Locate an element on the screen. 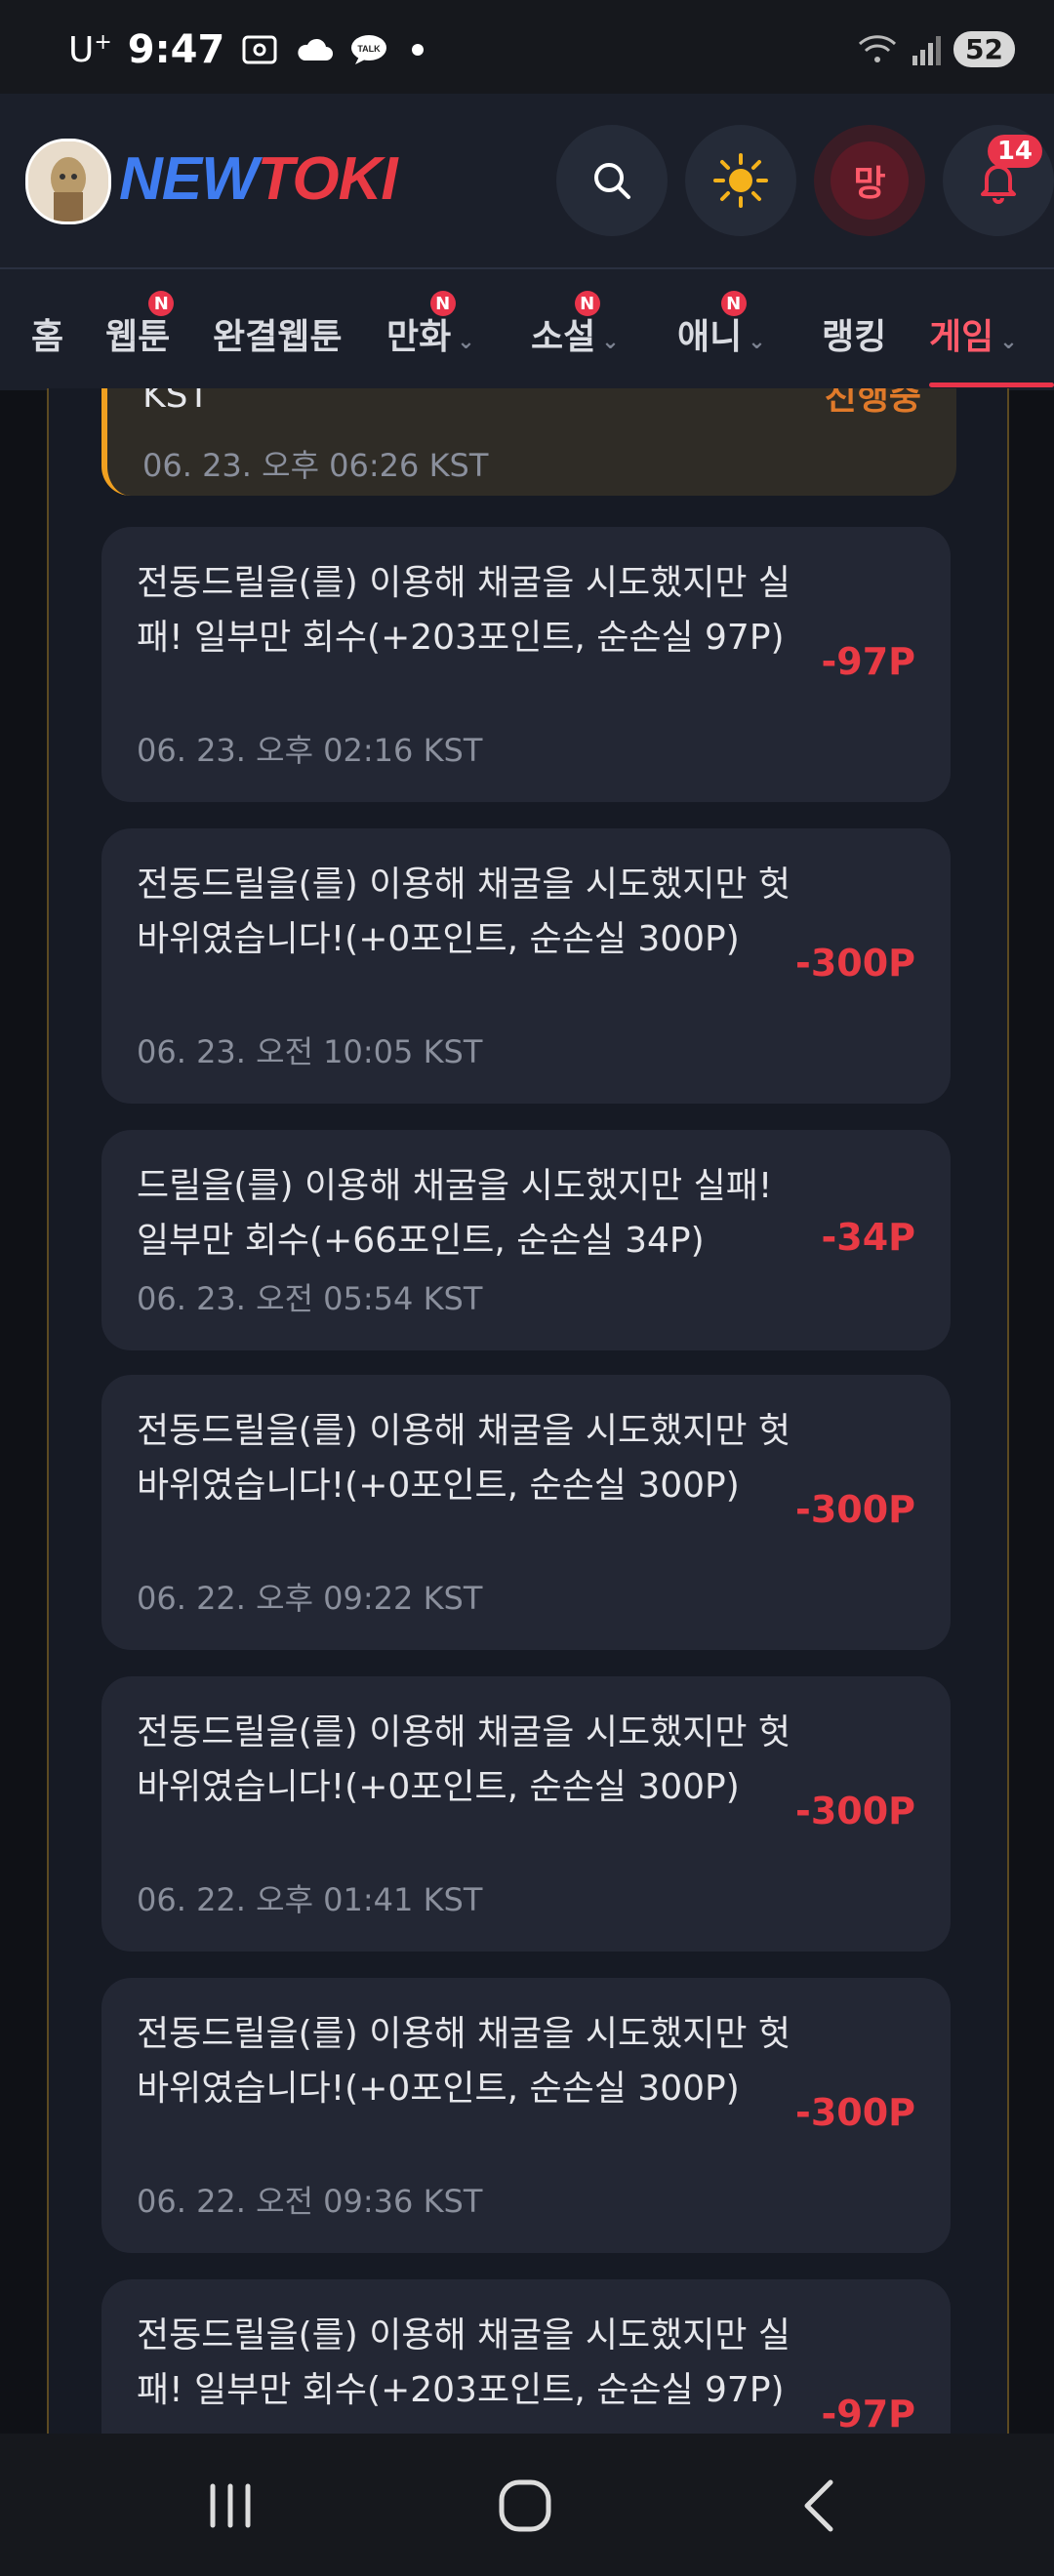 This screenshot has height=2576, width=1054. avatar-image is located at coordinates (68, 181).